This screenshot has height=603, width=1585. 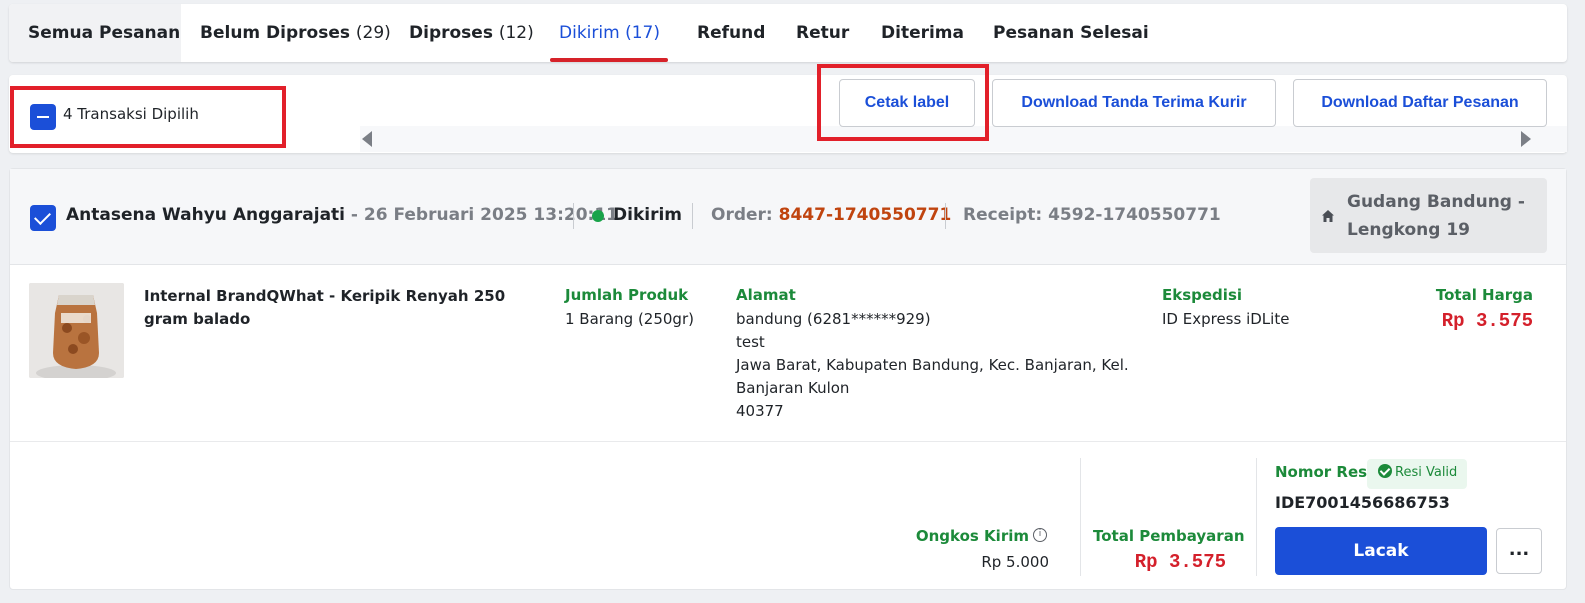 I want to click on product-image, so click(x=76, y=330).